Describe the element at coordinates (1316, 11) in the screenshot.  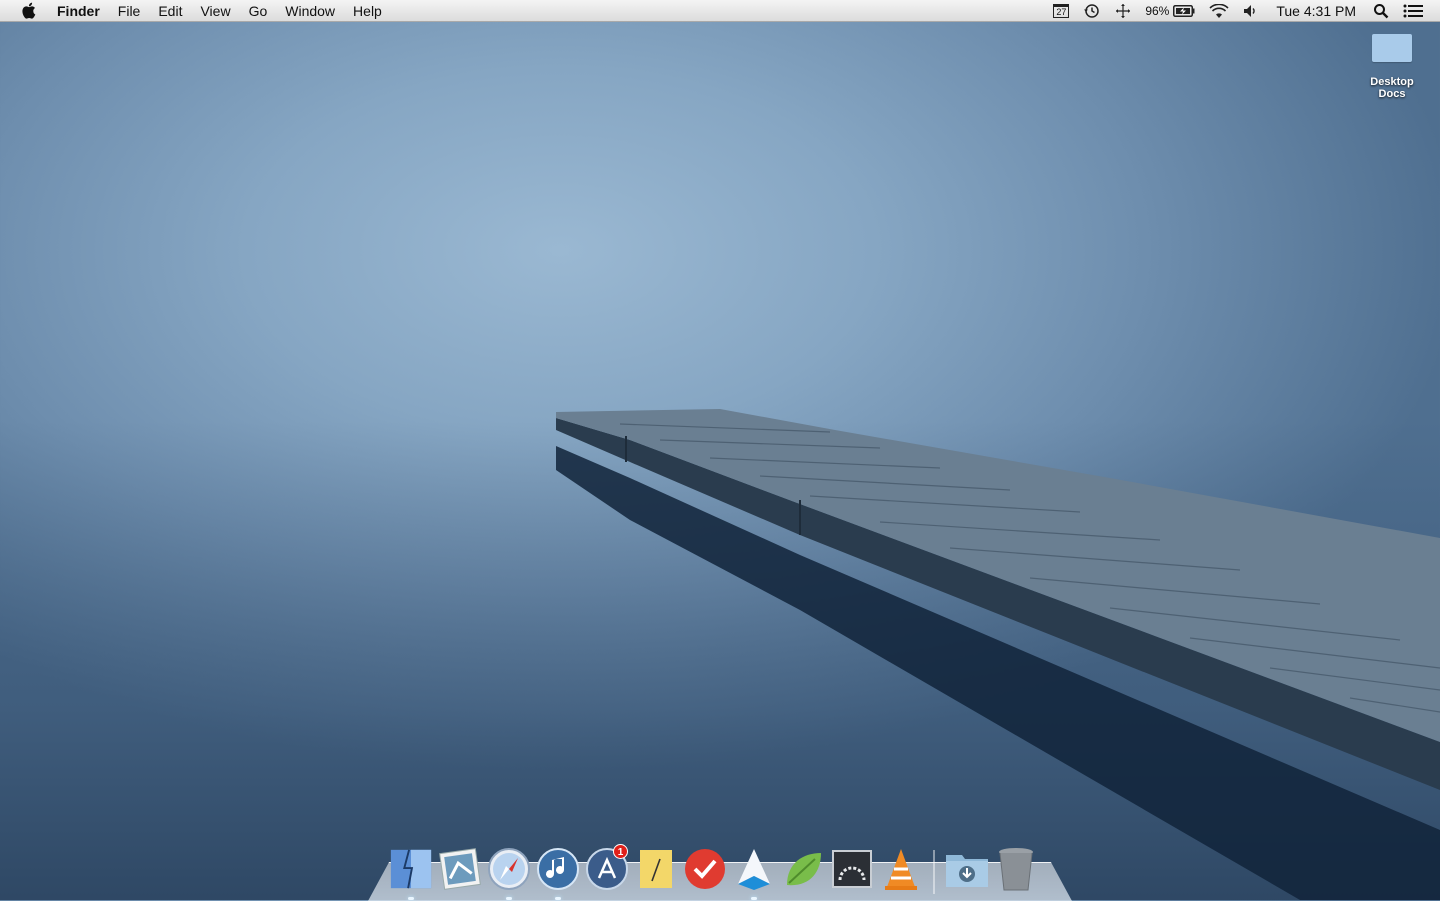
I see `clock: Tue 4:31 PM` at that location.